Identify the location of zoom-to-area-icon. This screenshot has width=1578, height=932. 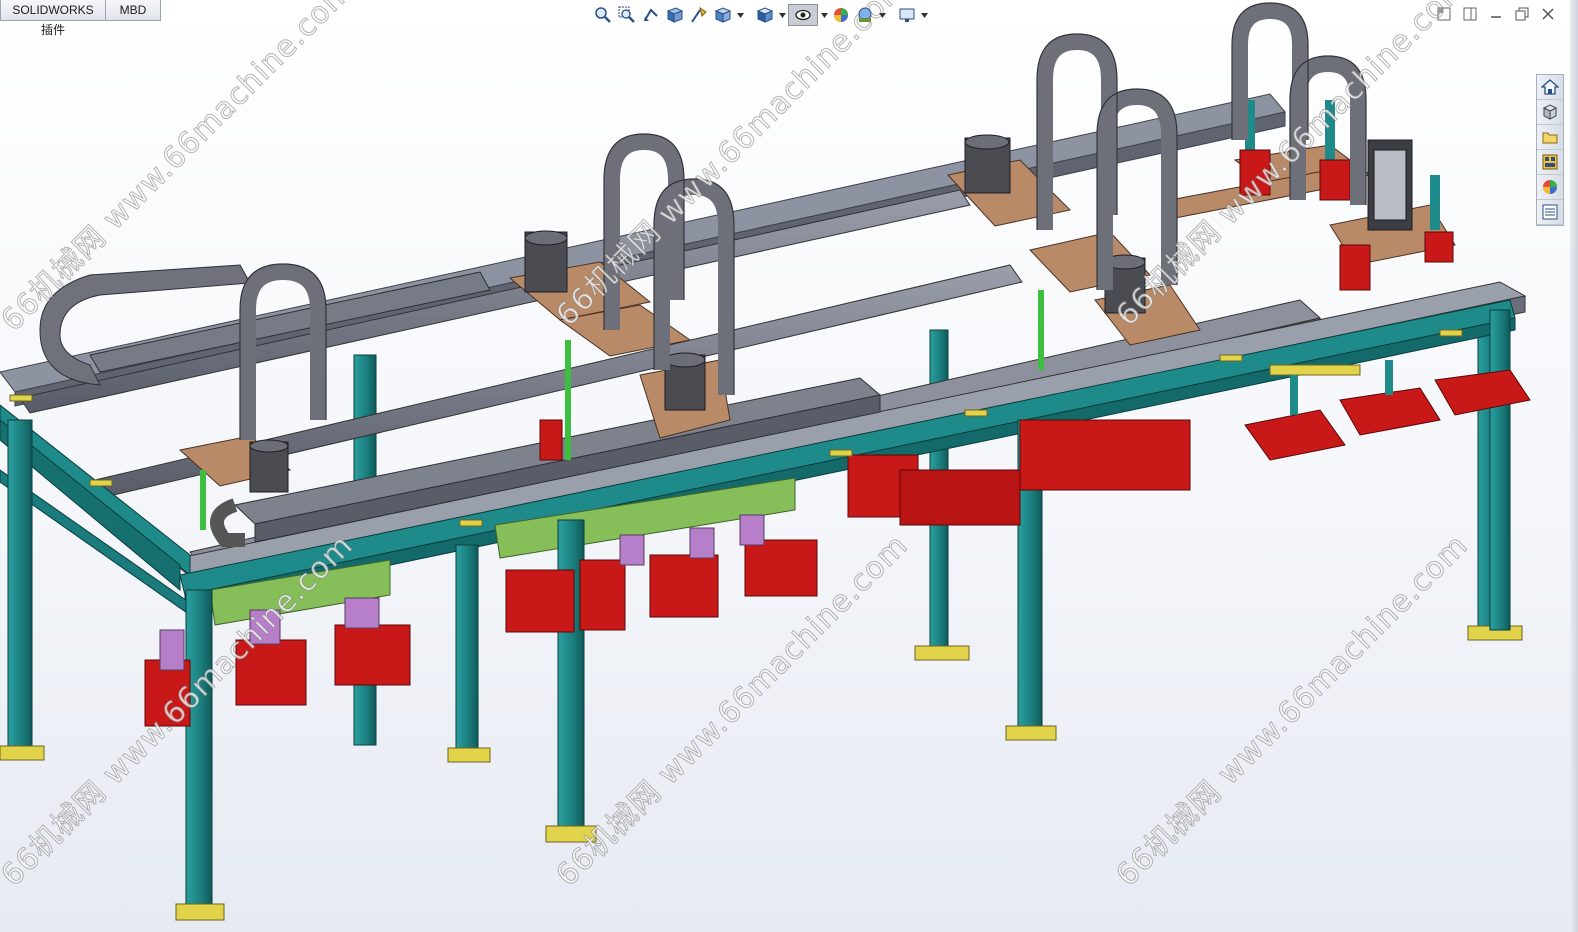
(627, 15).